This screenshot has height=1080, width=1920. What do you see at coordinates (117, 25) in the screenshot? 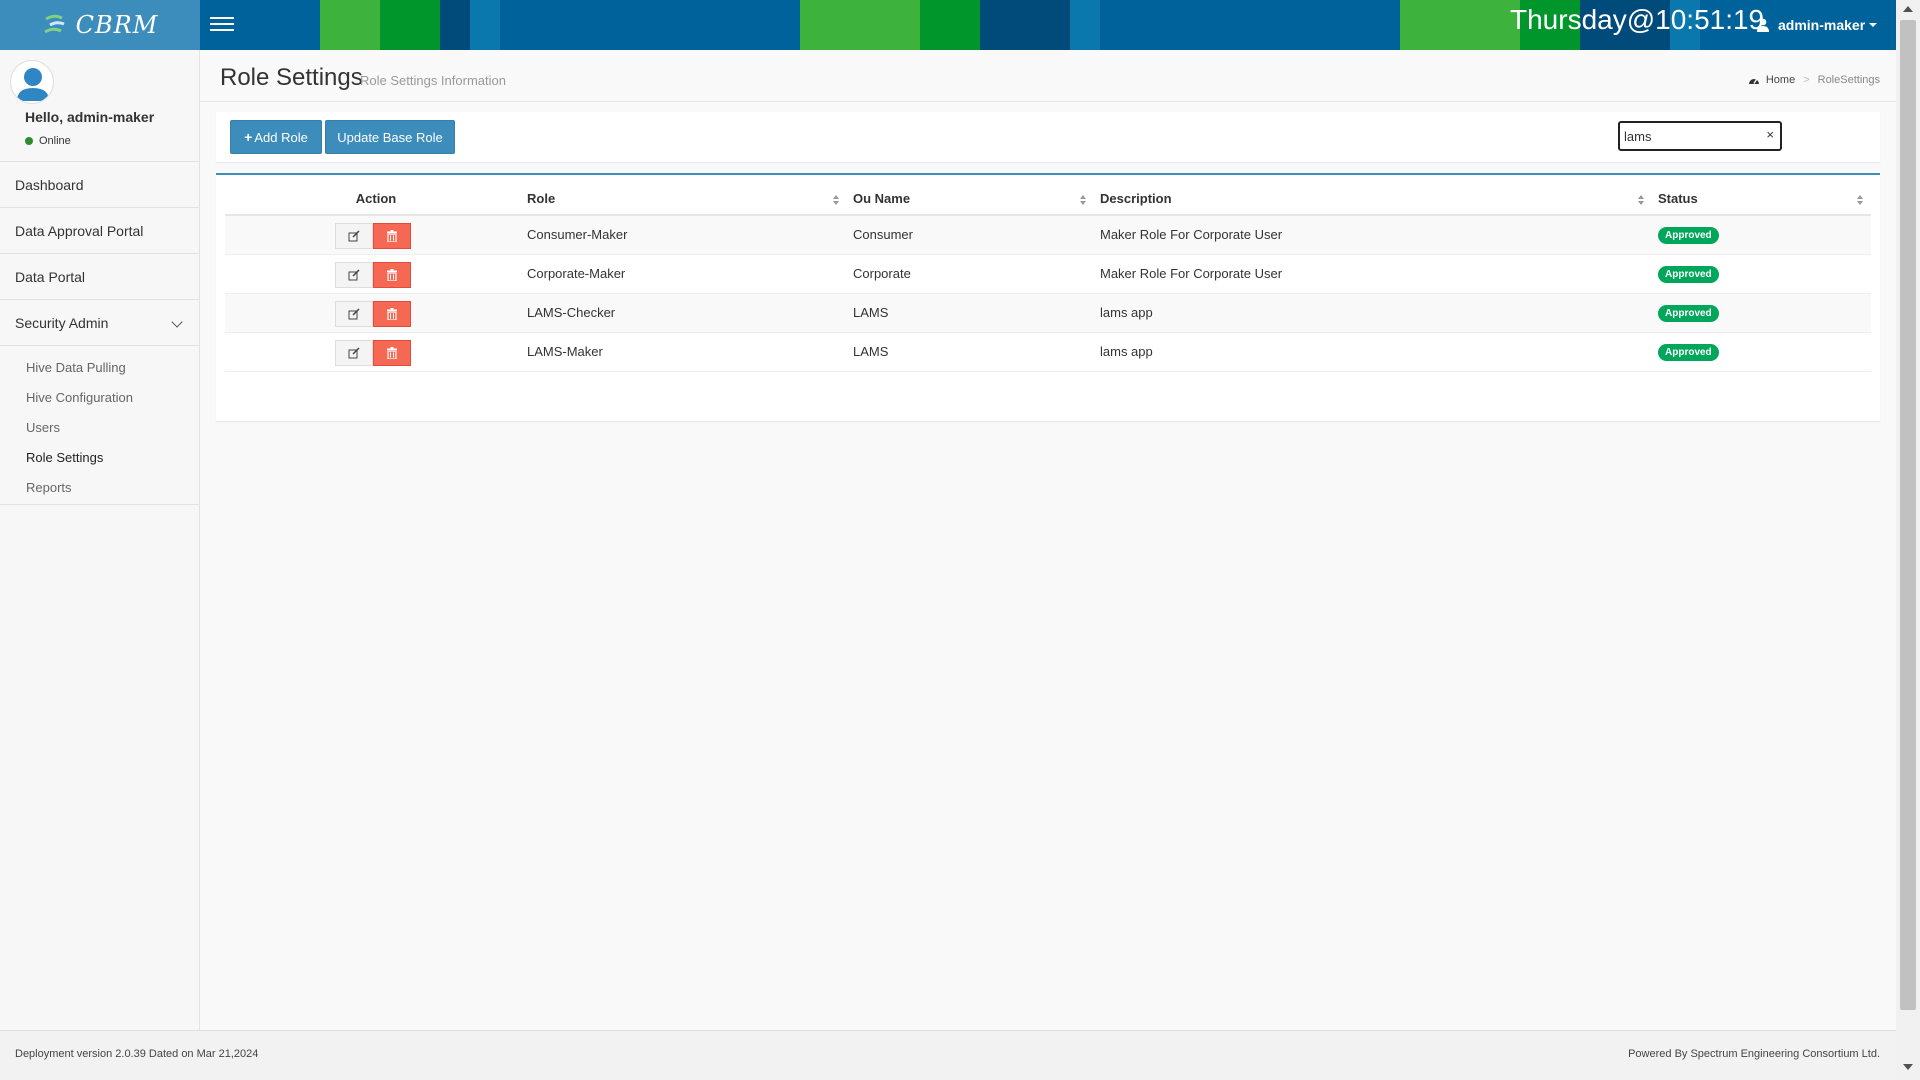
I see `logo-text: CBRM` at bounding box center [117, 25].